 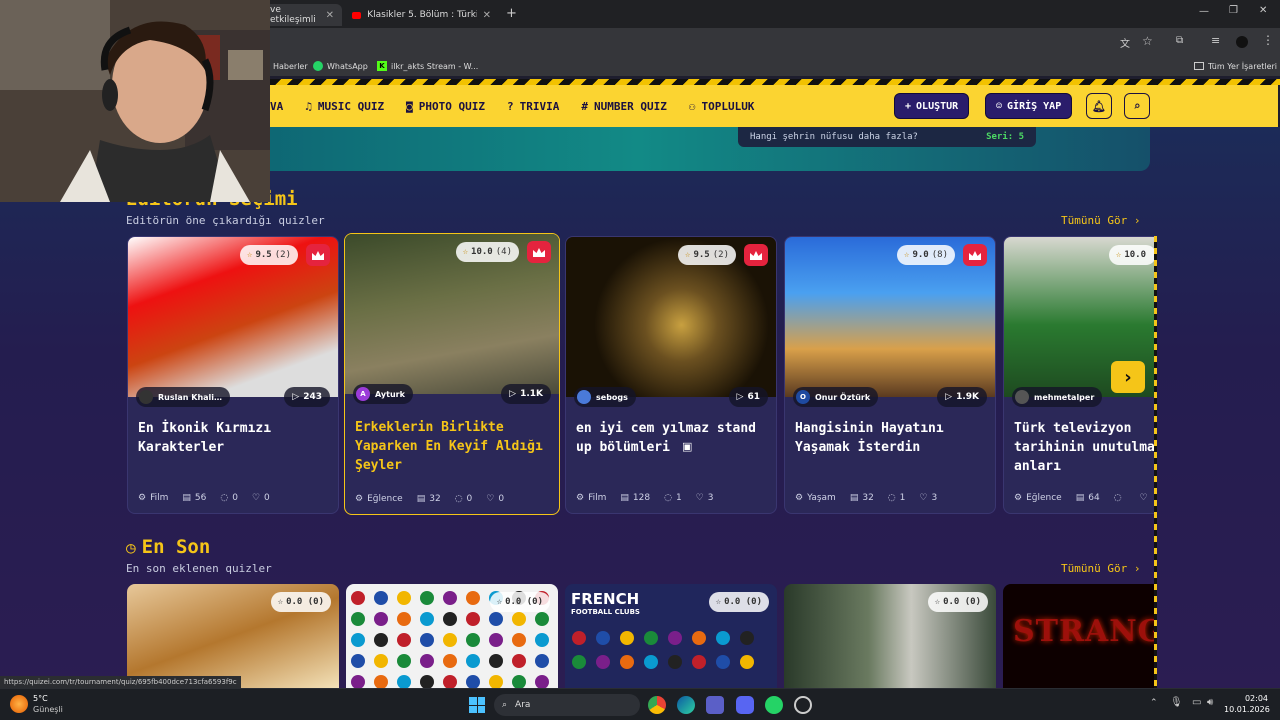 What do you see at coordinates (235, 438) in the screenshot?
I see `quiz-title: En İkonik Kırmızı Karakterler` at bounding box center [235, 438].